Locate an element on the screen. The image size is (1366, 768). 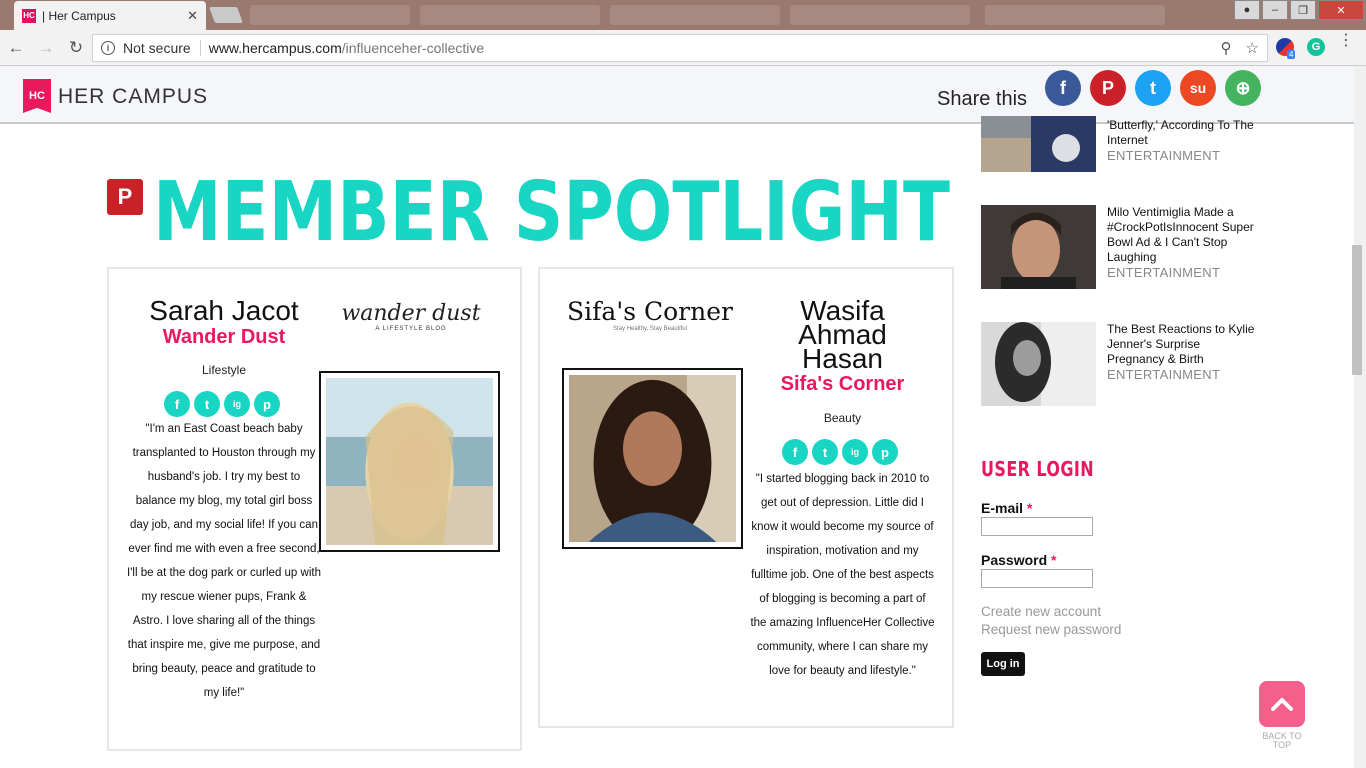
site-logo-text: HER CAMPUS is located at coordinates (133, 97).